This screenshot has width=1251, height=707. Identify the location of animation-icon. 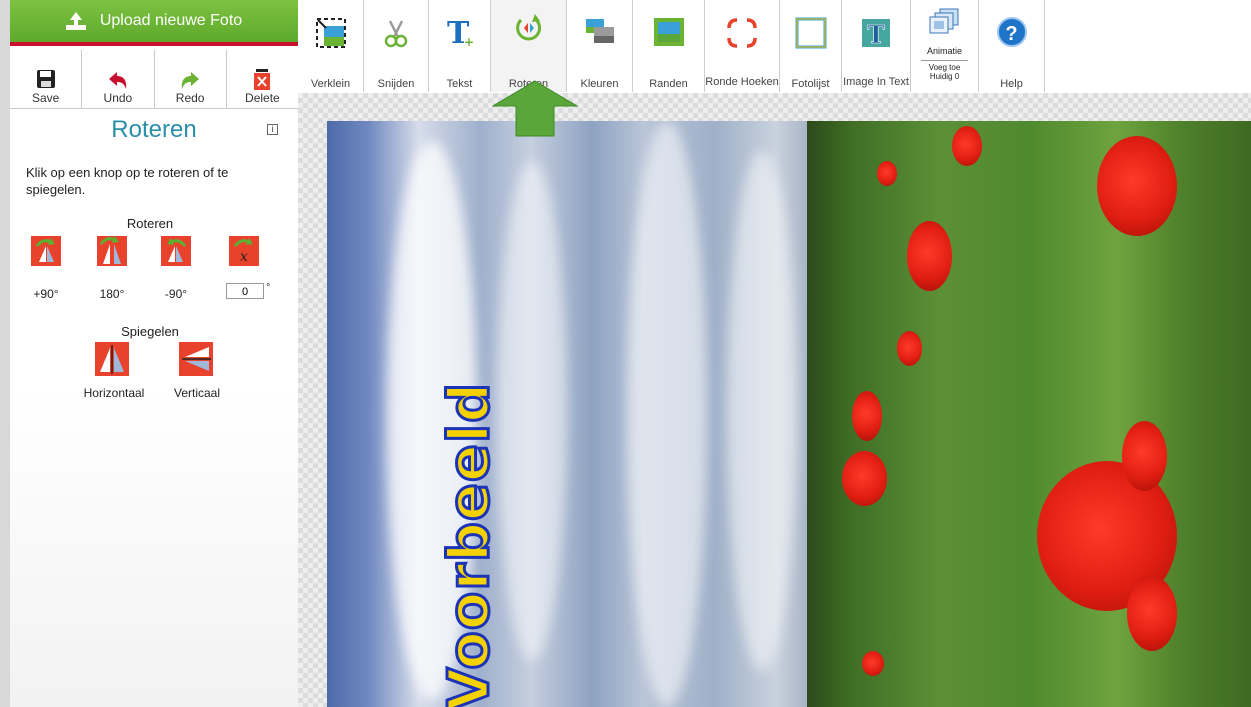
(943, 21).